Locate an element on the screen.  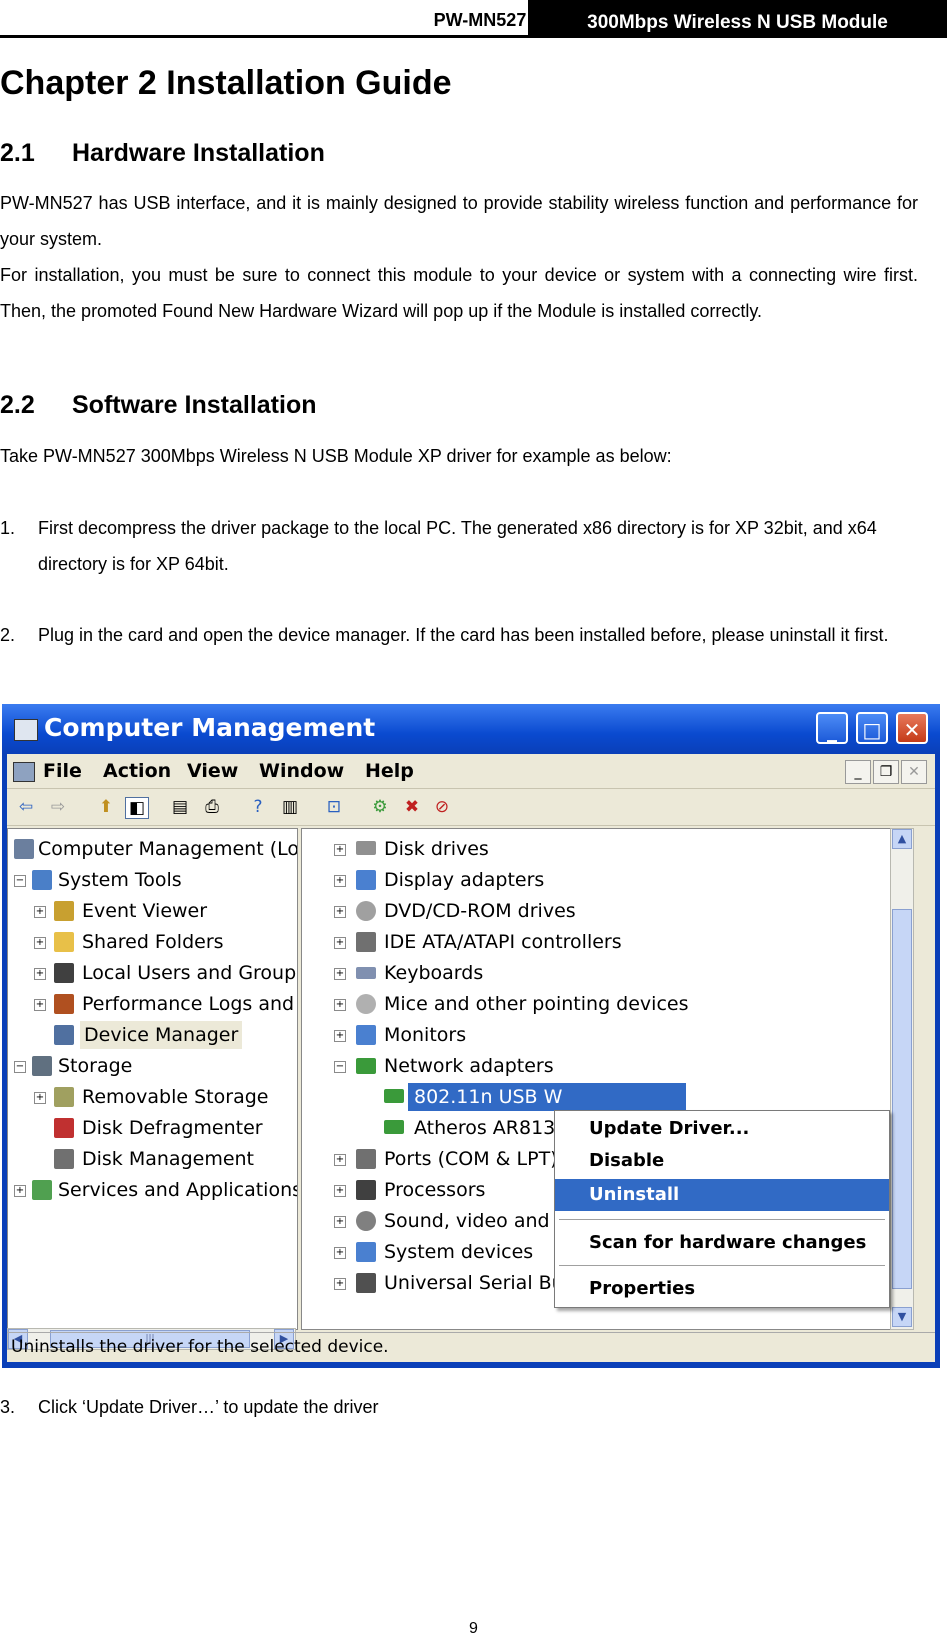
section-heading-hardware: 2.1 Hardware Installation is located at coordinates (162, 153).